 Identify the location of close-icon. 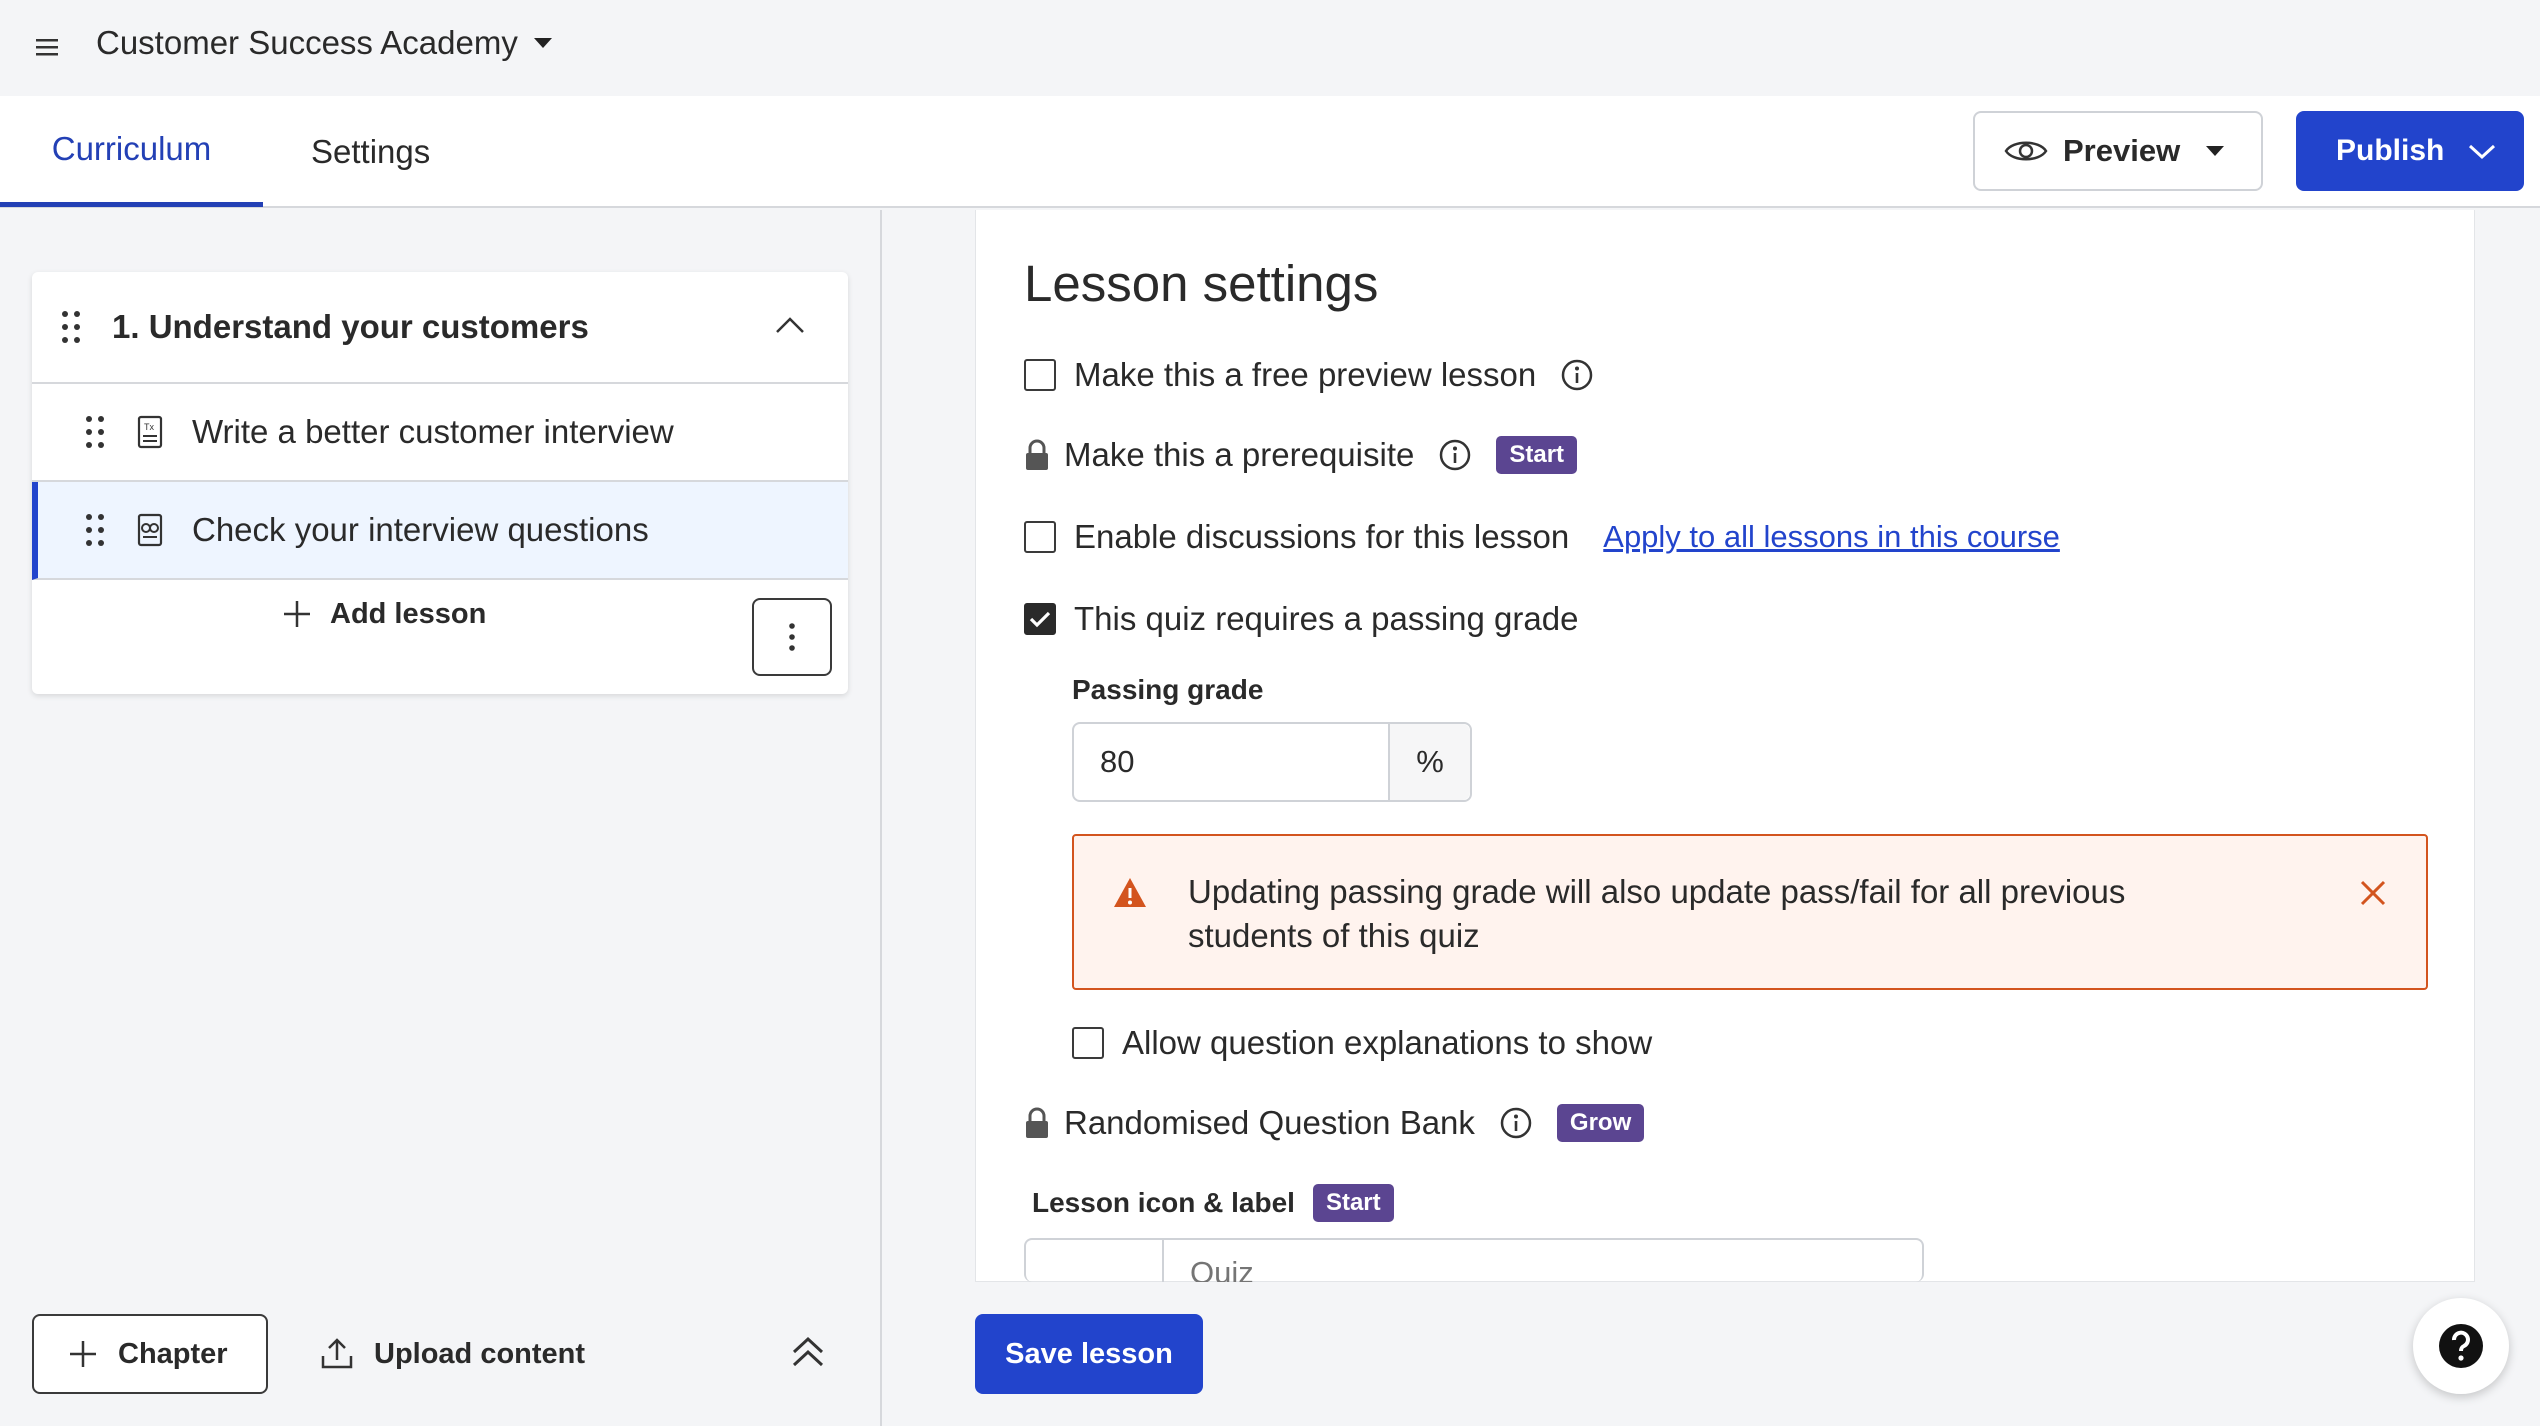
(2373, 893).